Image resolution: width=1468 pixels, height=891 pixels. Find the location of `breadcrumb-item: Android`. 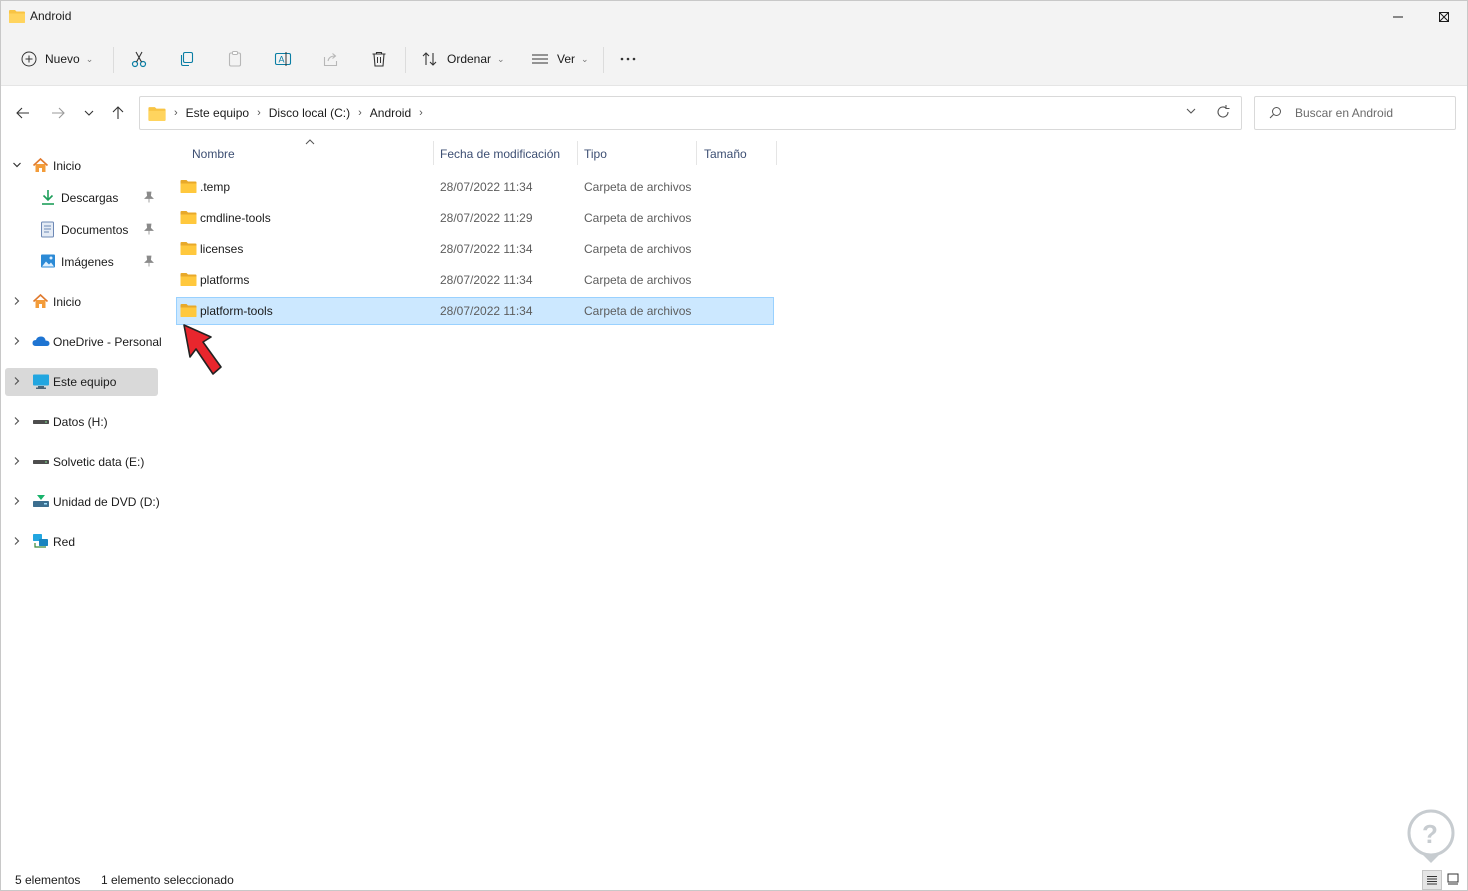

breadcrumb-item: Android is located at coordinates (390, 113).